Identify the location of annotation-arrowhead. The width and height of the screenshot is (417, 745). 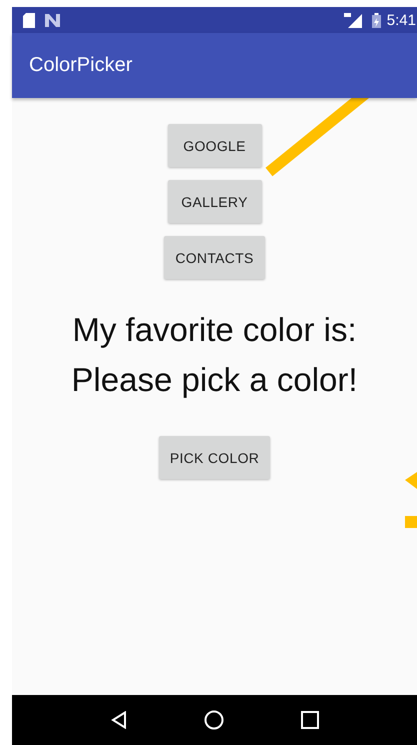
(411, 480).